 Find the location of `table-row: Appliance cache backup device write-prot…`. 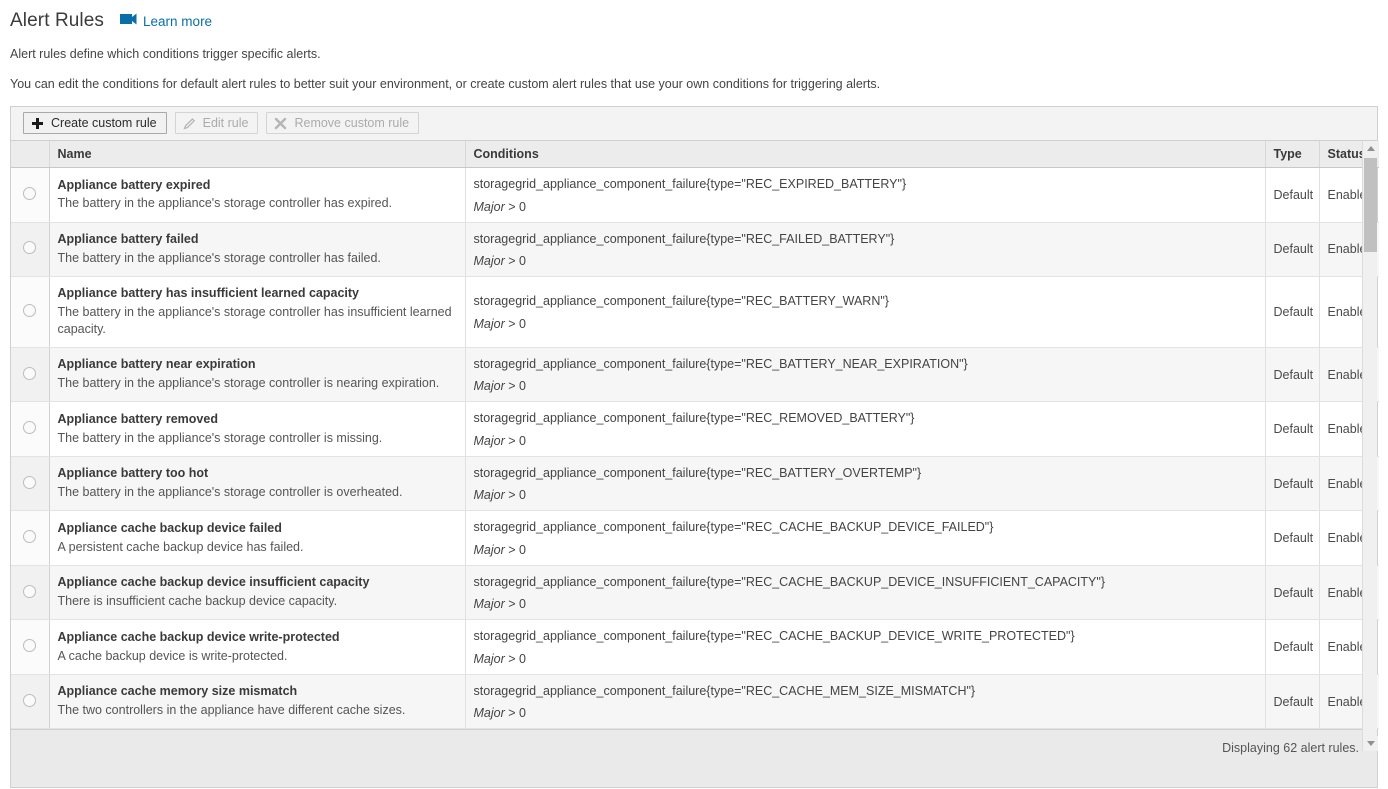

table-row: Appliance cache backup device write-prot… is located at coordinates (695, 647).